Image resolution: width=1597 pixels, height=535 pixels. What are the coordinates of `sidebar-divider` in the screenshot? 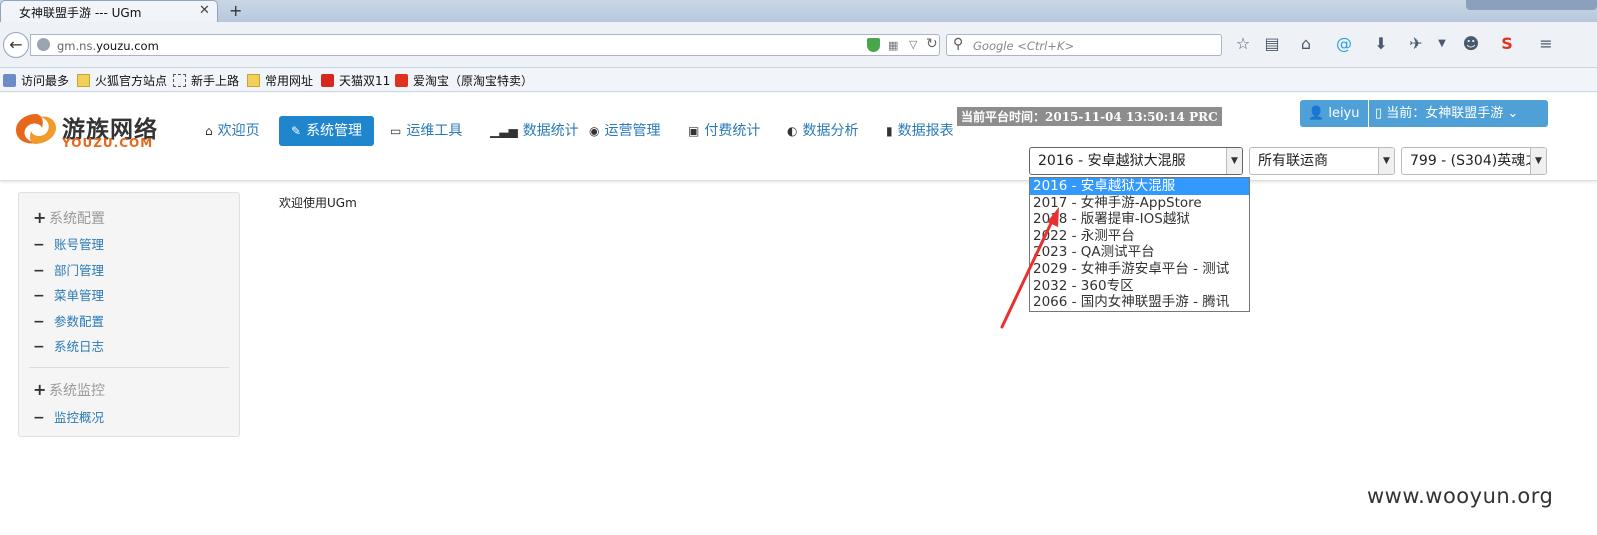 It's located at (129, 367).